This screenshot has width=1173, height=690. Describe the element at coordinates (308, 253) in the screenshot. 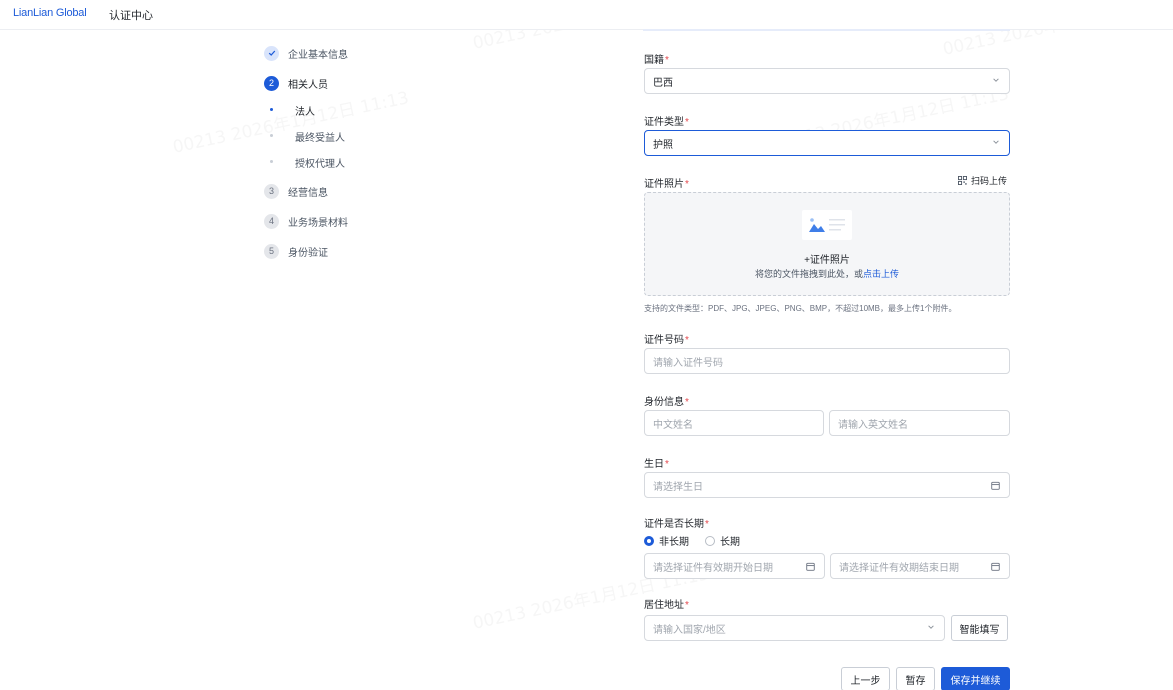

I see `step-label: 身份验证` at that location.